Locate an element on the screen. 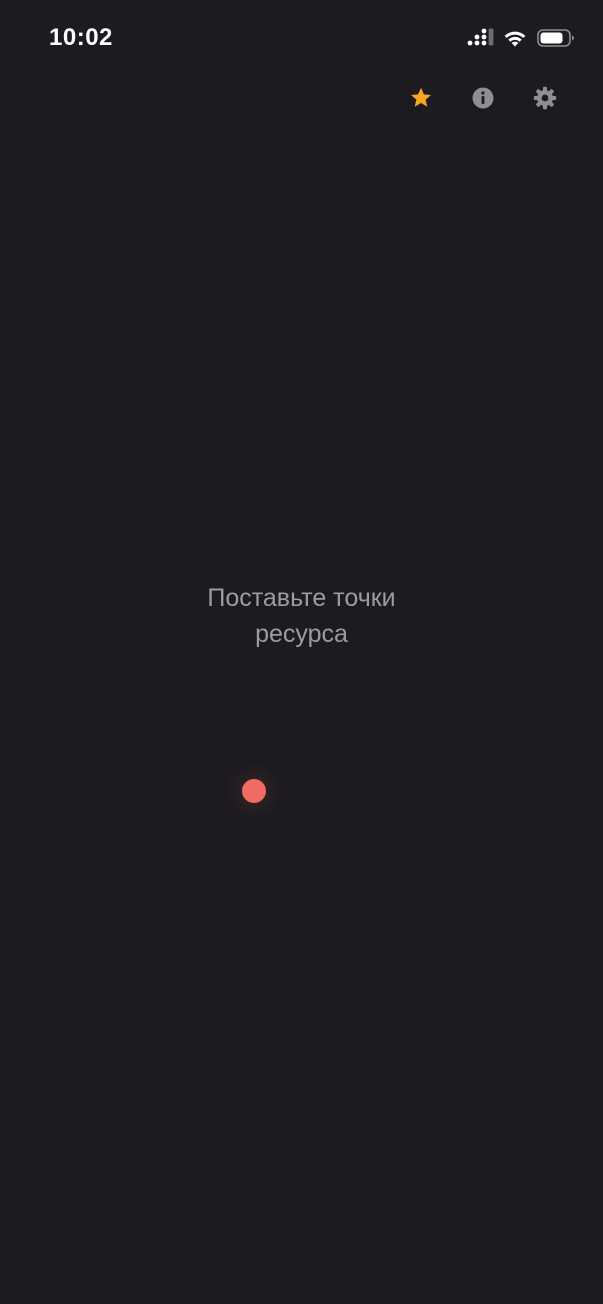  status-icons is located at coordinates (521, 38).